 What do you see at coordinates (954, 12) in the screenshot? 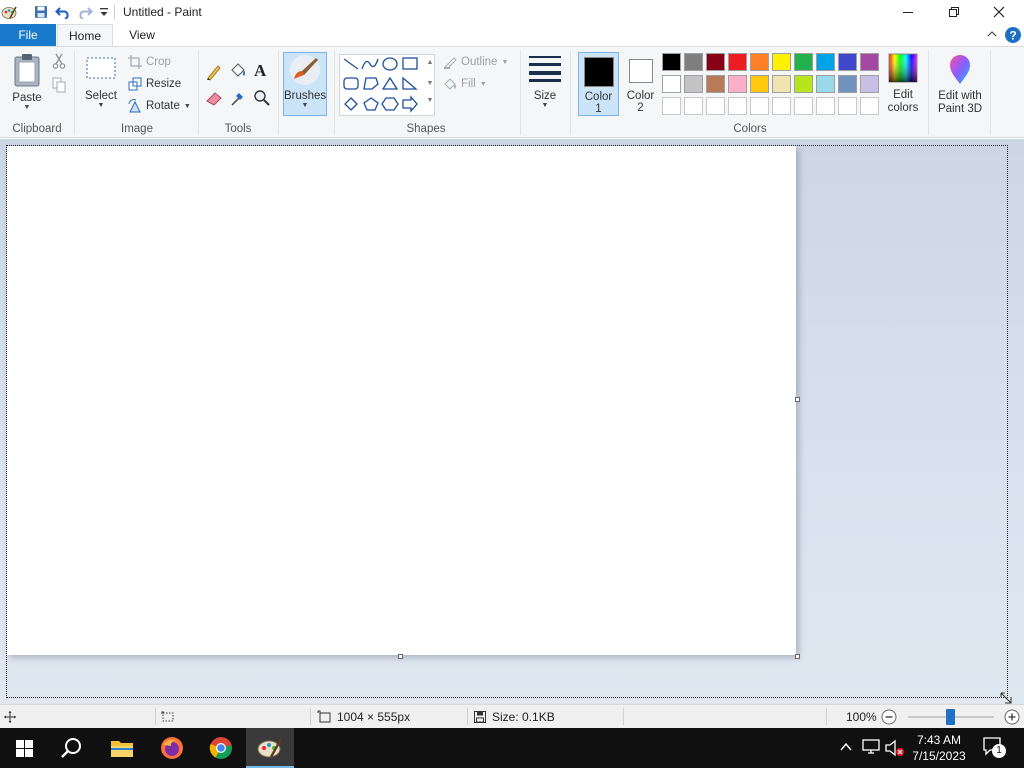
I see `maximize-button` at bounding box center [954, 12].